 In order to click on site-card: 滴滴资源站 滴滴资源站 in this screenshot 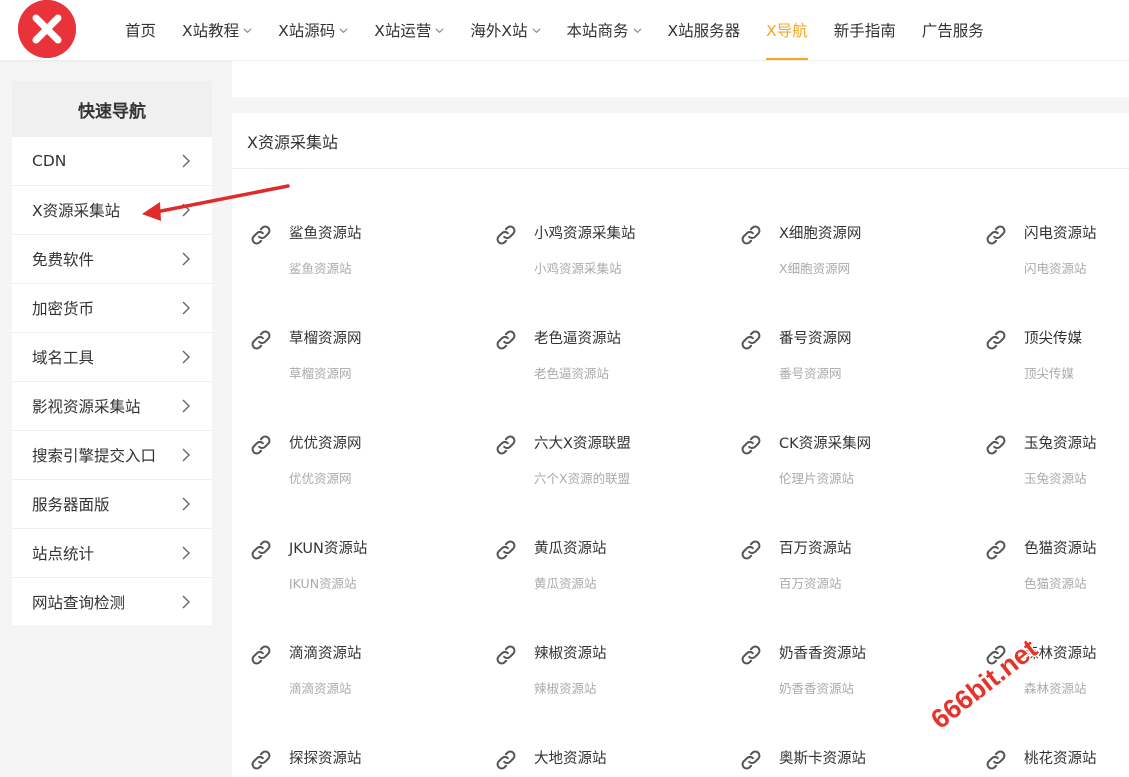, I will do `click(354, 641)`.